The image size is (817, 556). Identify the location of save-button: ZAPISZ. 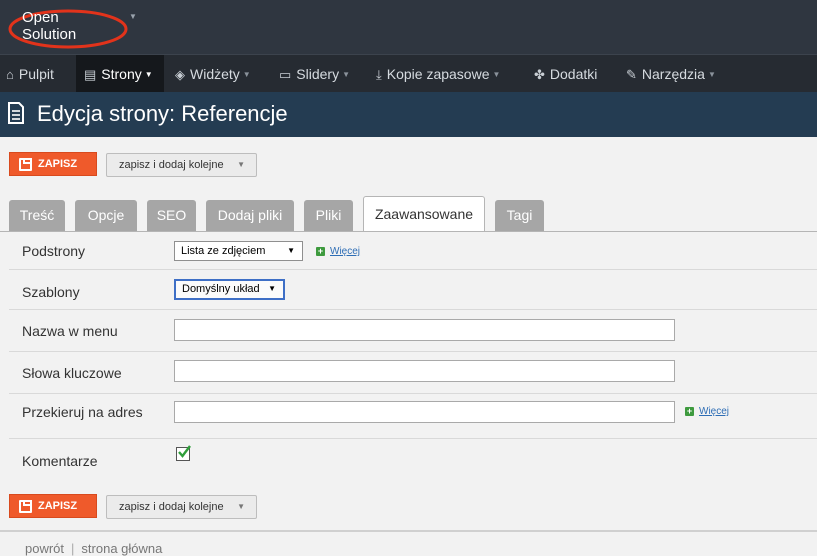
(53, 164).